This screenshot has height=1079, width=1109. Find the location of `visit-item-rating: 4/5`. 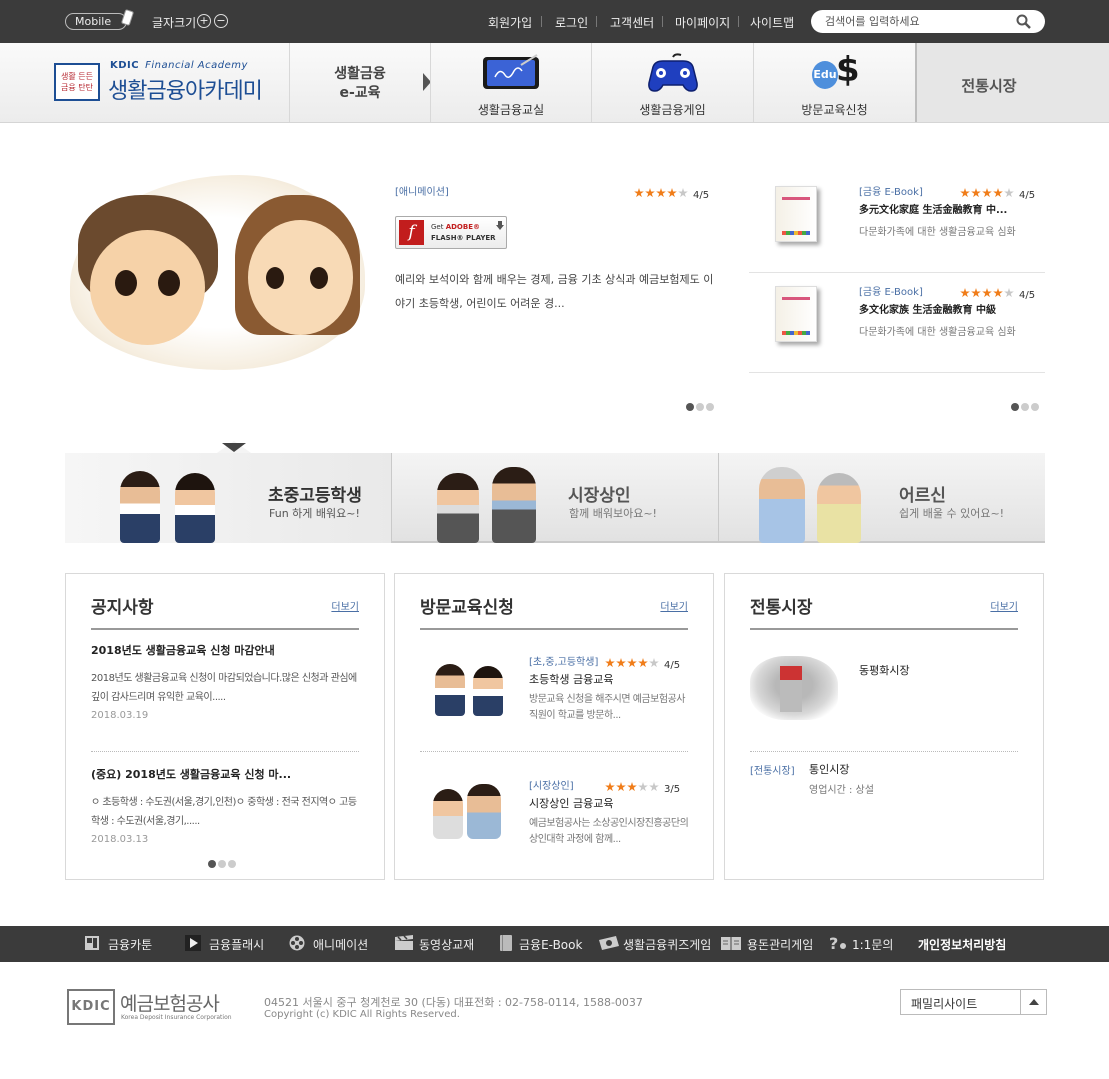

visit-item-rating: 4/5 is located at coordinates (642, 662).